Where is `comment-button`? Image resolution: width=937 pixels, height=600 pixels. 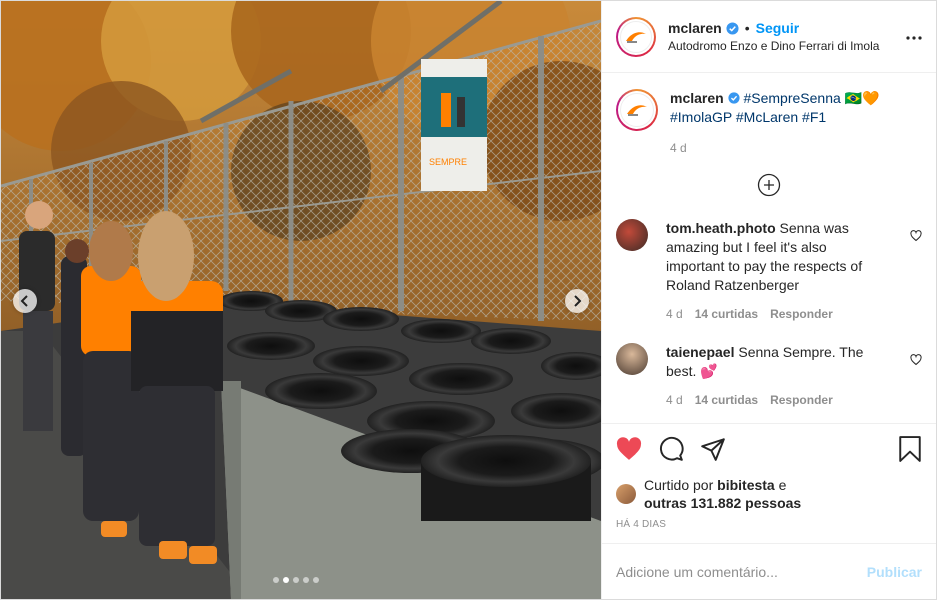 comment-button is located at coordinates (671, 449).